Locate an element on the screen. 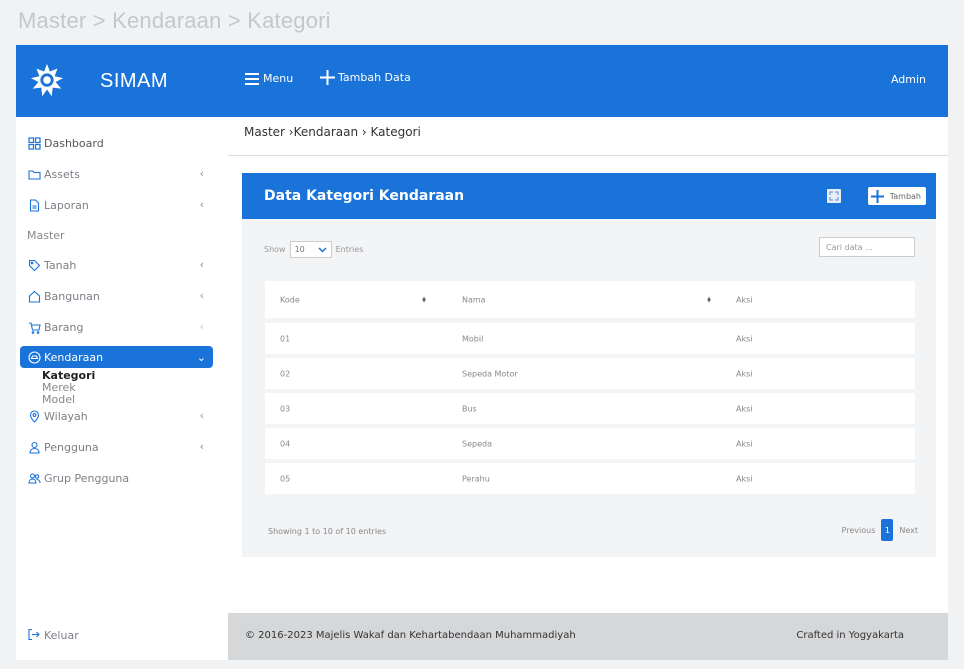 Image resolution: width=964 pixels, height=669 pixels. plus-icon is located at coordinates (327, 77).